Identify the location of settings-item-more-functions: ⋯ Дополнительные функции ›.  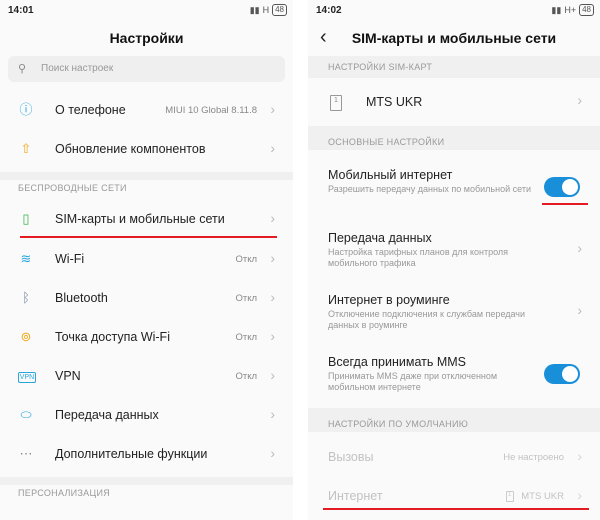
(146, 454).